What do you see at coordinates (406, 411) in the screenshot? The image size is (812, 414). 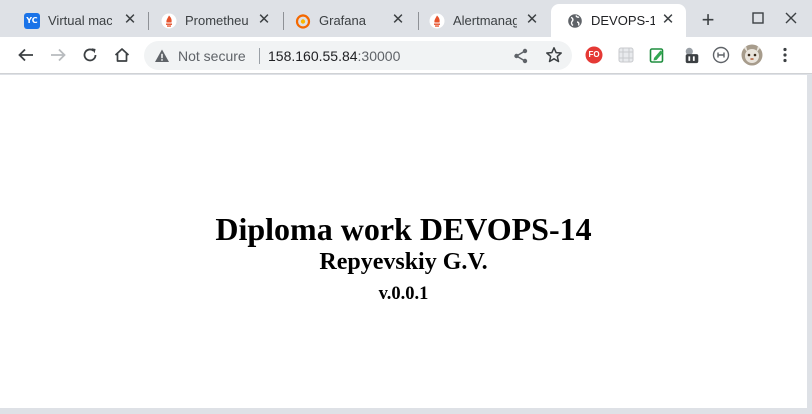 I see `window-frame-bottom` at bounding box center [406, 411].